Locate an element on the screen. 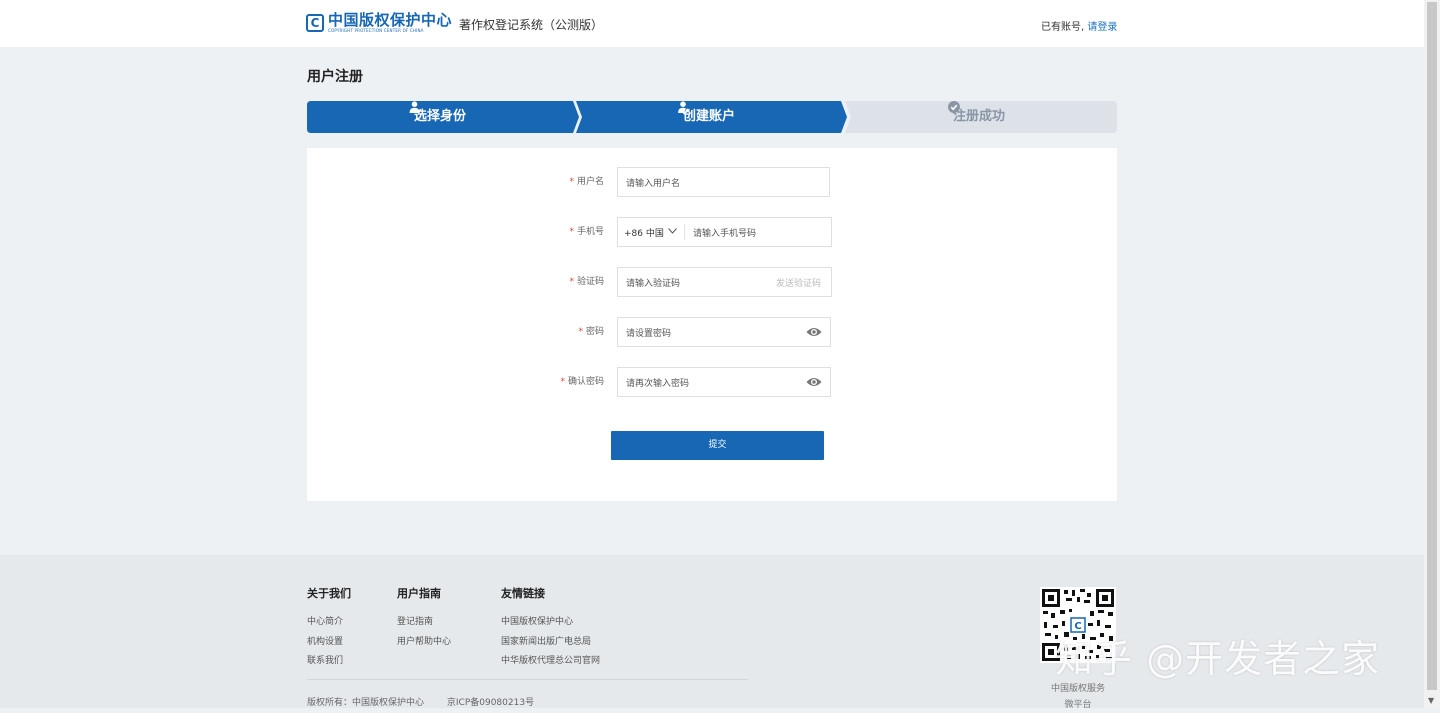 Image resolution: width=1440 pixels, height=713 pixels. footer-column-guide: 用户指南 登记指南 用户帮助中心 is located at coordinates (424, 618).